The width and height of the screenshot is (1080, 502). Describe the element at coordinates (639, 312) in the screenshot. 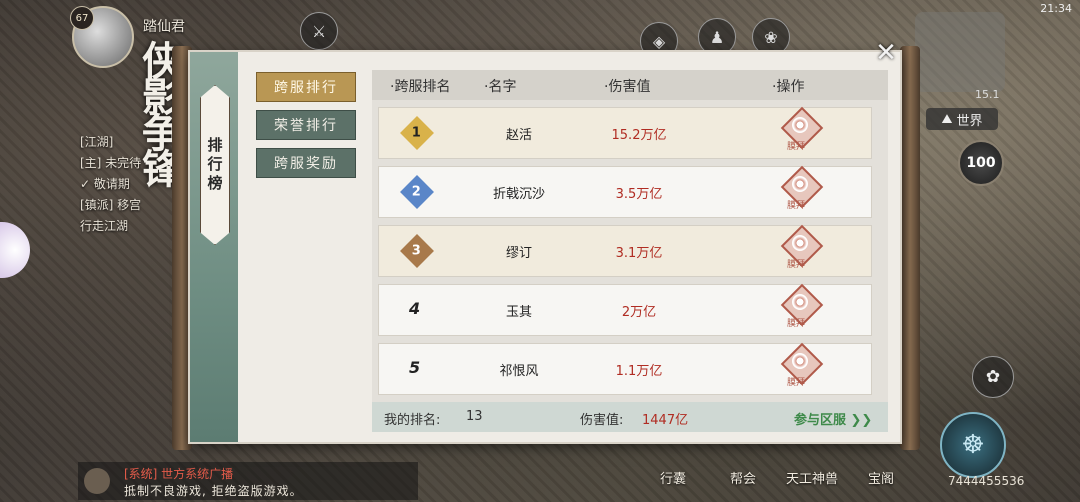

I see `damage-cell: 2万亿` at that location.